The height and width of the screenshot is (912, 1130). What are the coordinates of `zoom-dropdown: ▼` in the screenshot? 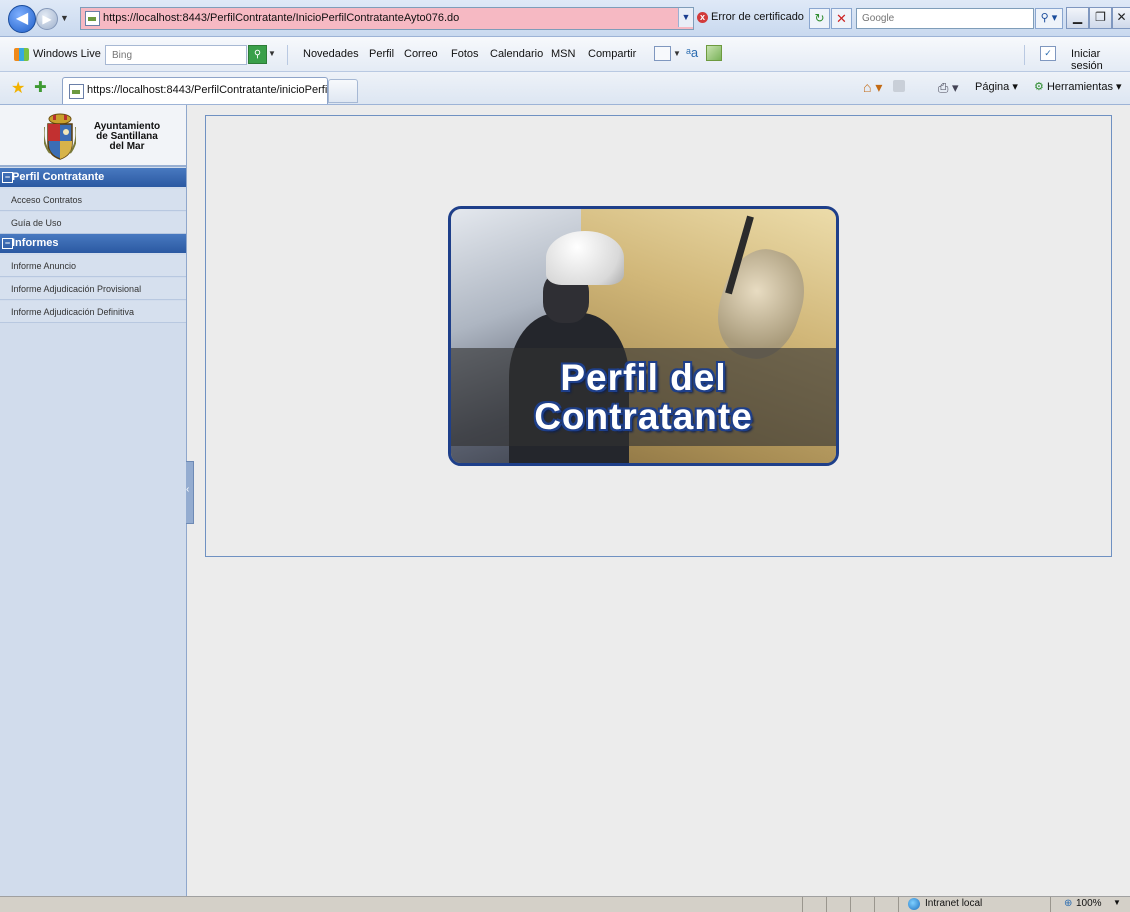 It's located at (1117, 902).